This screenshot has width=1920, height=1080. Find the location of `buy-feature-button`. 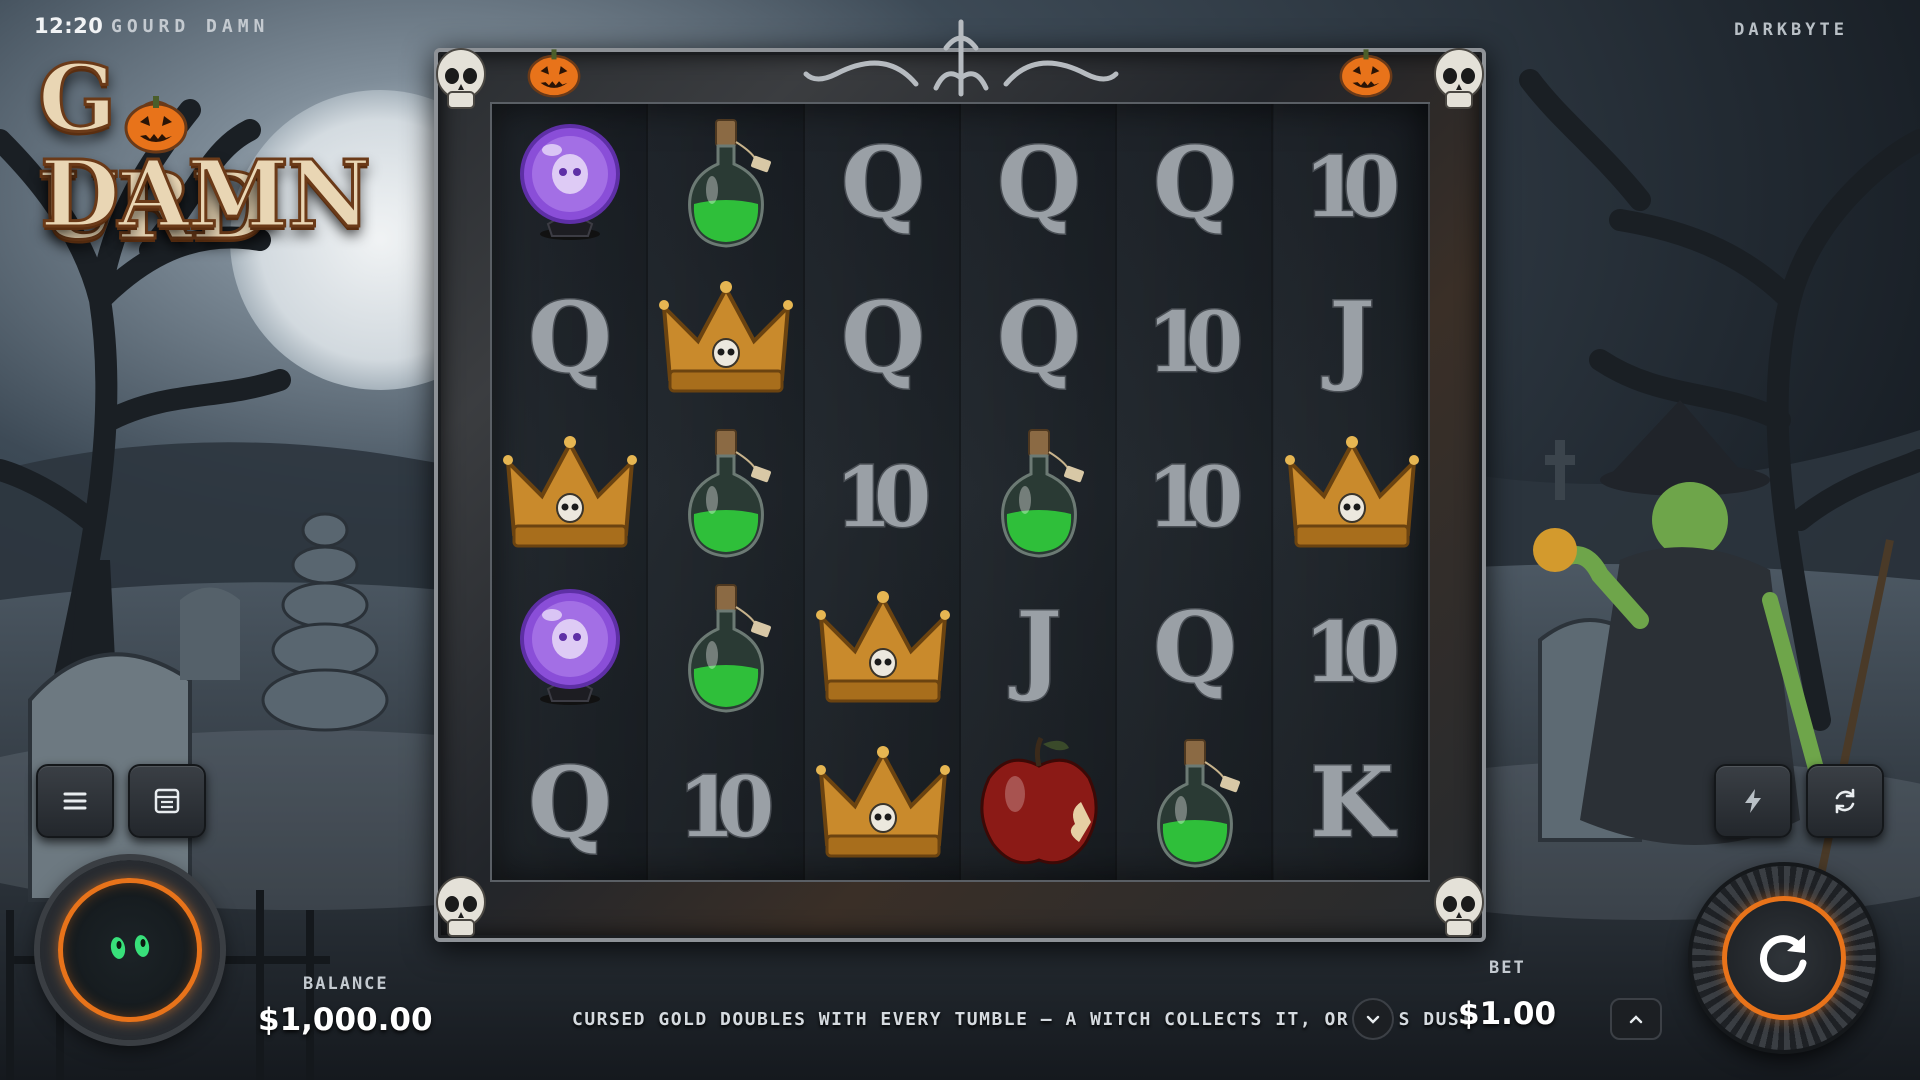

buy-feature-button is located at coordinates (130, 950).